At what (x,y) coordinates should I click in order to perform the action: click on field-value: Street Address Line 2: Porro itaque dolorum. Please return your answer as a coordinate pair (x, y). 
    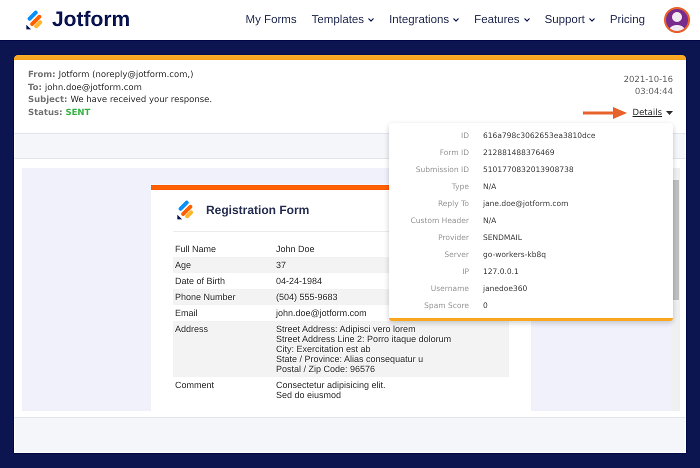
    Looking at the image, I should click on (364, 339).